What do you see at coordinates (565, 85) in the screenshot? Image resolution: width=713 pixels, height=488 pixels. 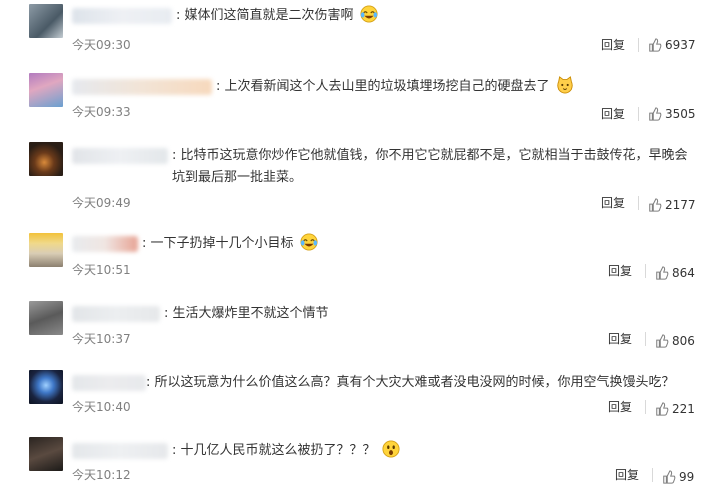 I see `cat-icon` at bounding box center [565, 85].